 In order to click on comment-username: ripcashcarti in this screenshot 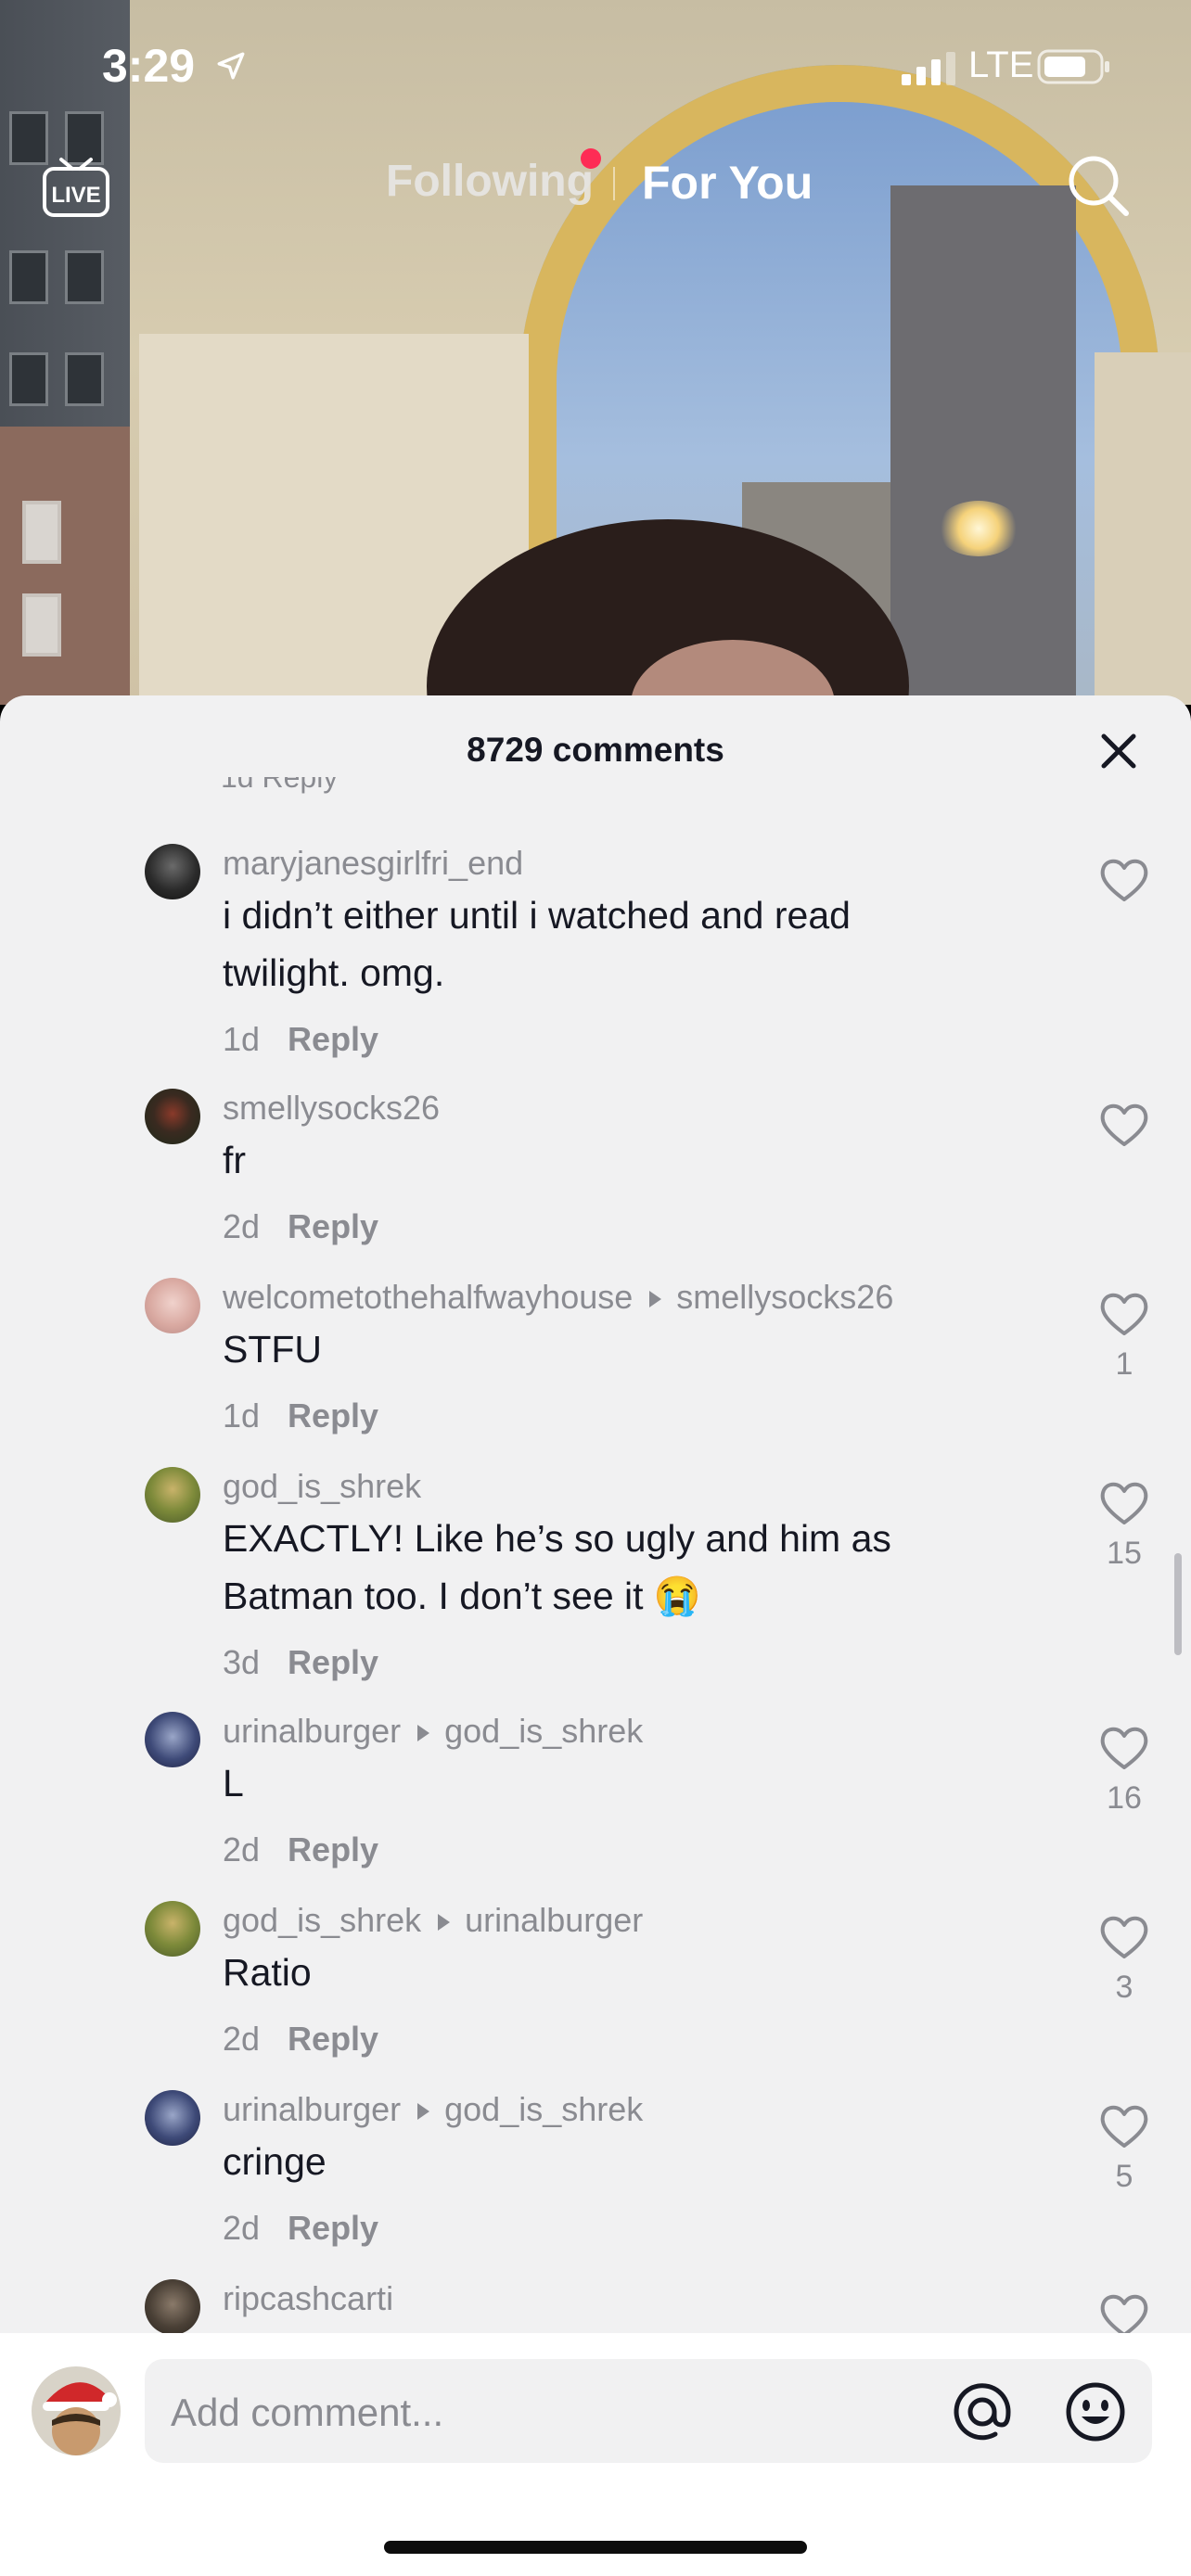, I will do `click(308, 2299)`.